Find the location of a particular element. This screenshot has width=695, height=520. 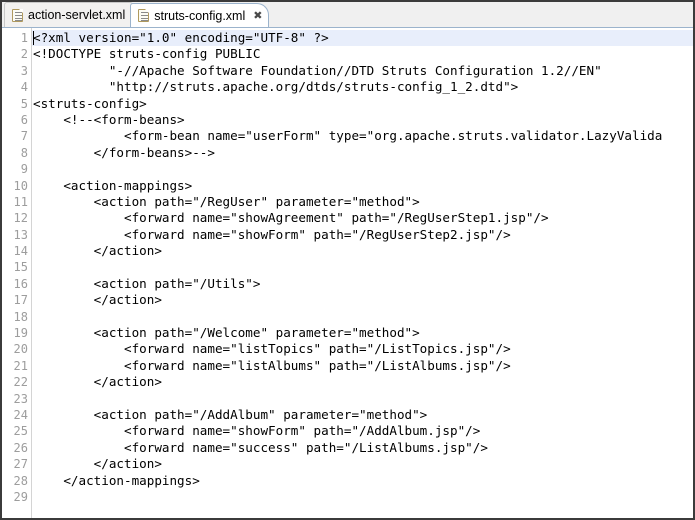

editor-tab-action-servlet: action-servlet.xml is located at coordinates (70, 14).